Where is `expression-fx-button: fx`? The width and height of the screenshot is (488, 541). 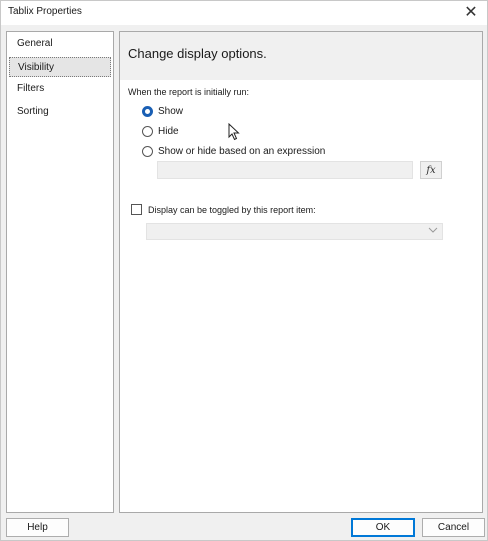 expression-fx-button: fx is located at coordinates (431, 170).